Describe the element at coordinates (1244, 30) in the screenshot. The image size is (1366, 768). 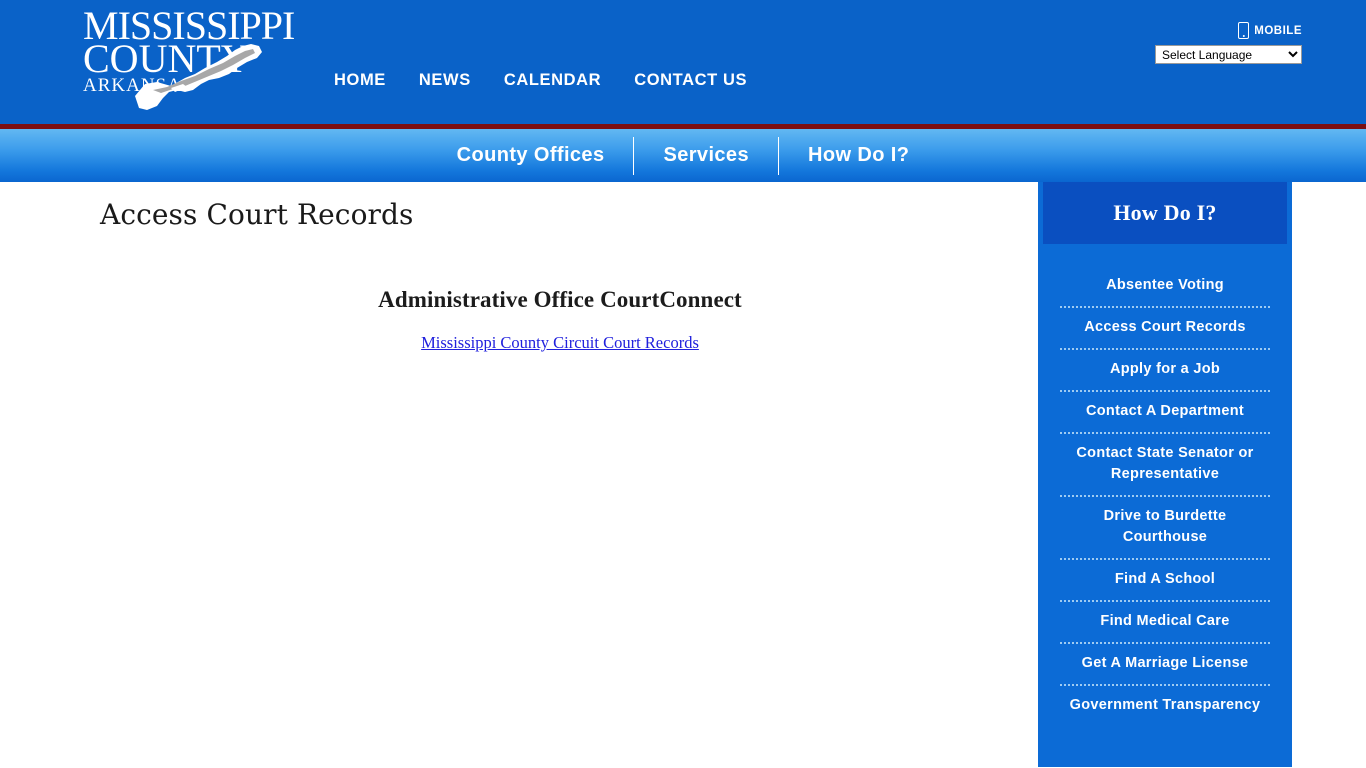
I see `mobile-phone-icon` at that location.